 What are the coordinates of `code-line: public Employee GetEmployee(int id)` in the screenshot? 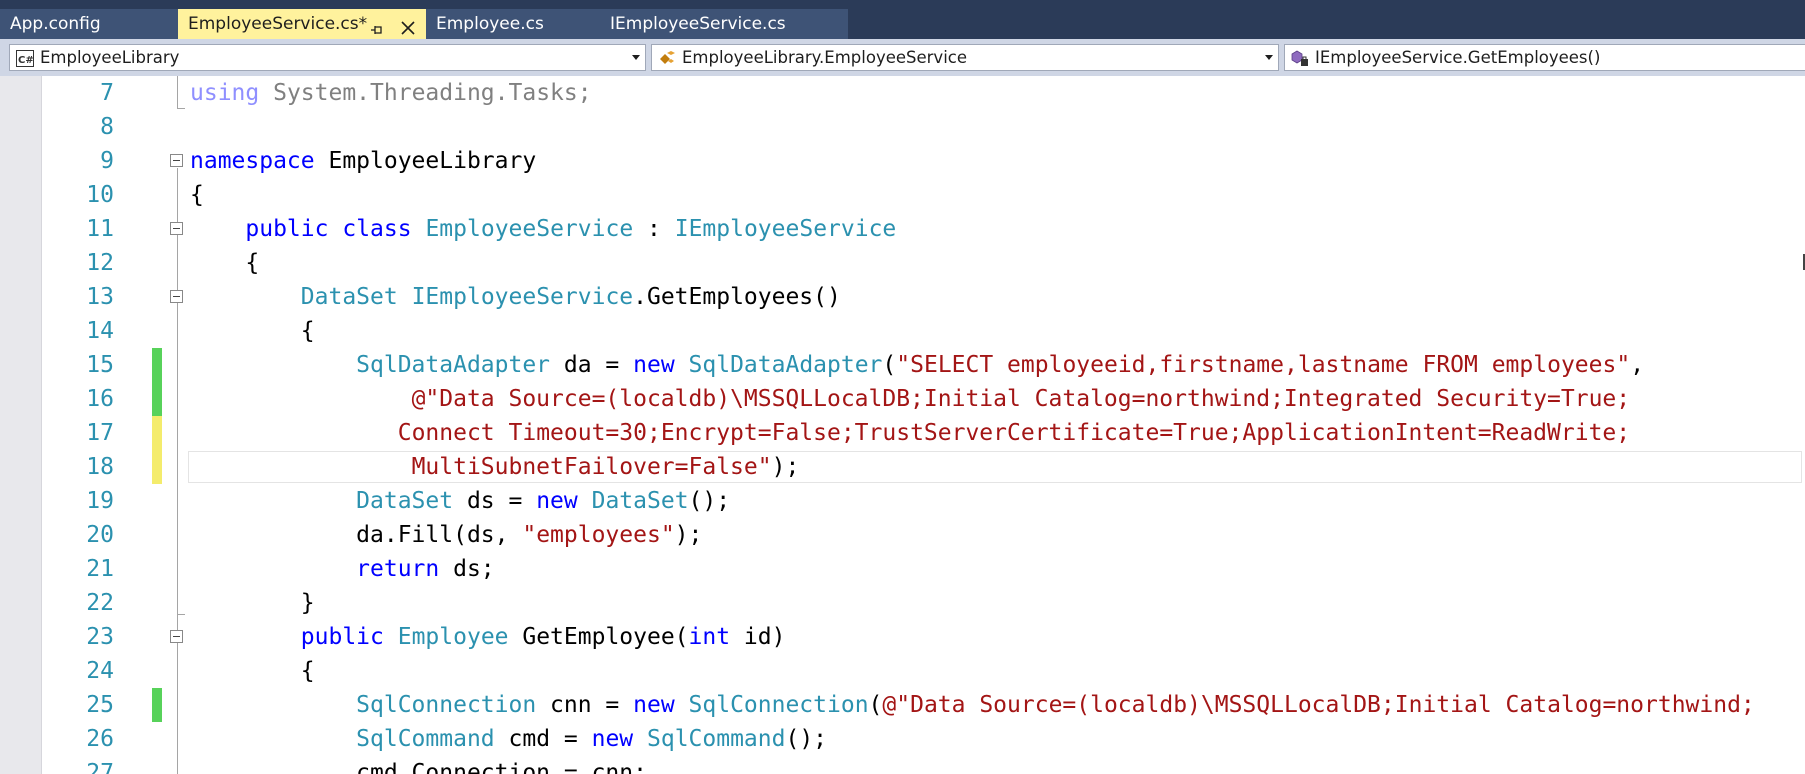 It's located at (488, 637).